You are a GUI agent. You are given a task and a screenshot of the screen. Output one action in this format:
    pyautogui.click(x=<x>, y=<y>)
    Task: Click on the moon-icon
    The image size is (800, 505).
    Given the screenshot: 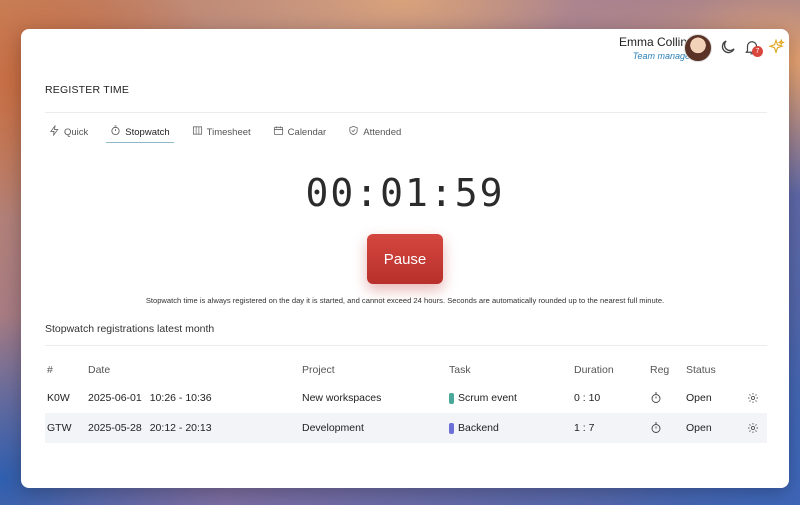 What is the action you would take?
    pyautogui.click(x=728, y=47)
    